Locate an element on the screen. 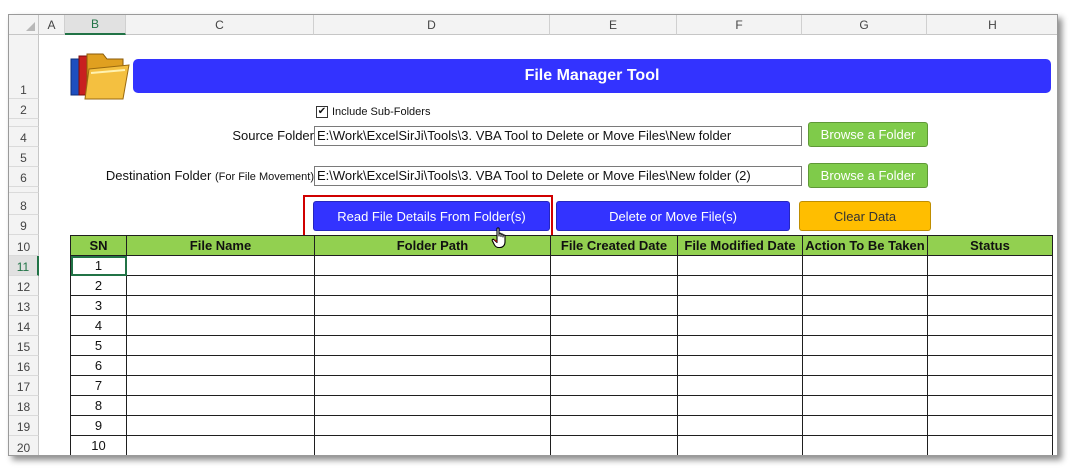 This screenshot has width=1075, height=472. cell-sn: 3 is located at coordinates (98, 305).